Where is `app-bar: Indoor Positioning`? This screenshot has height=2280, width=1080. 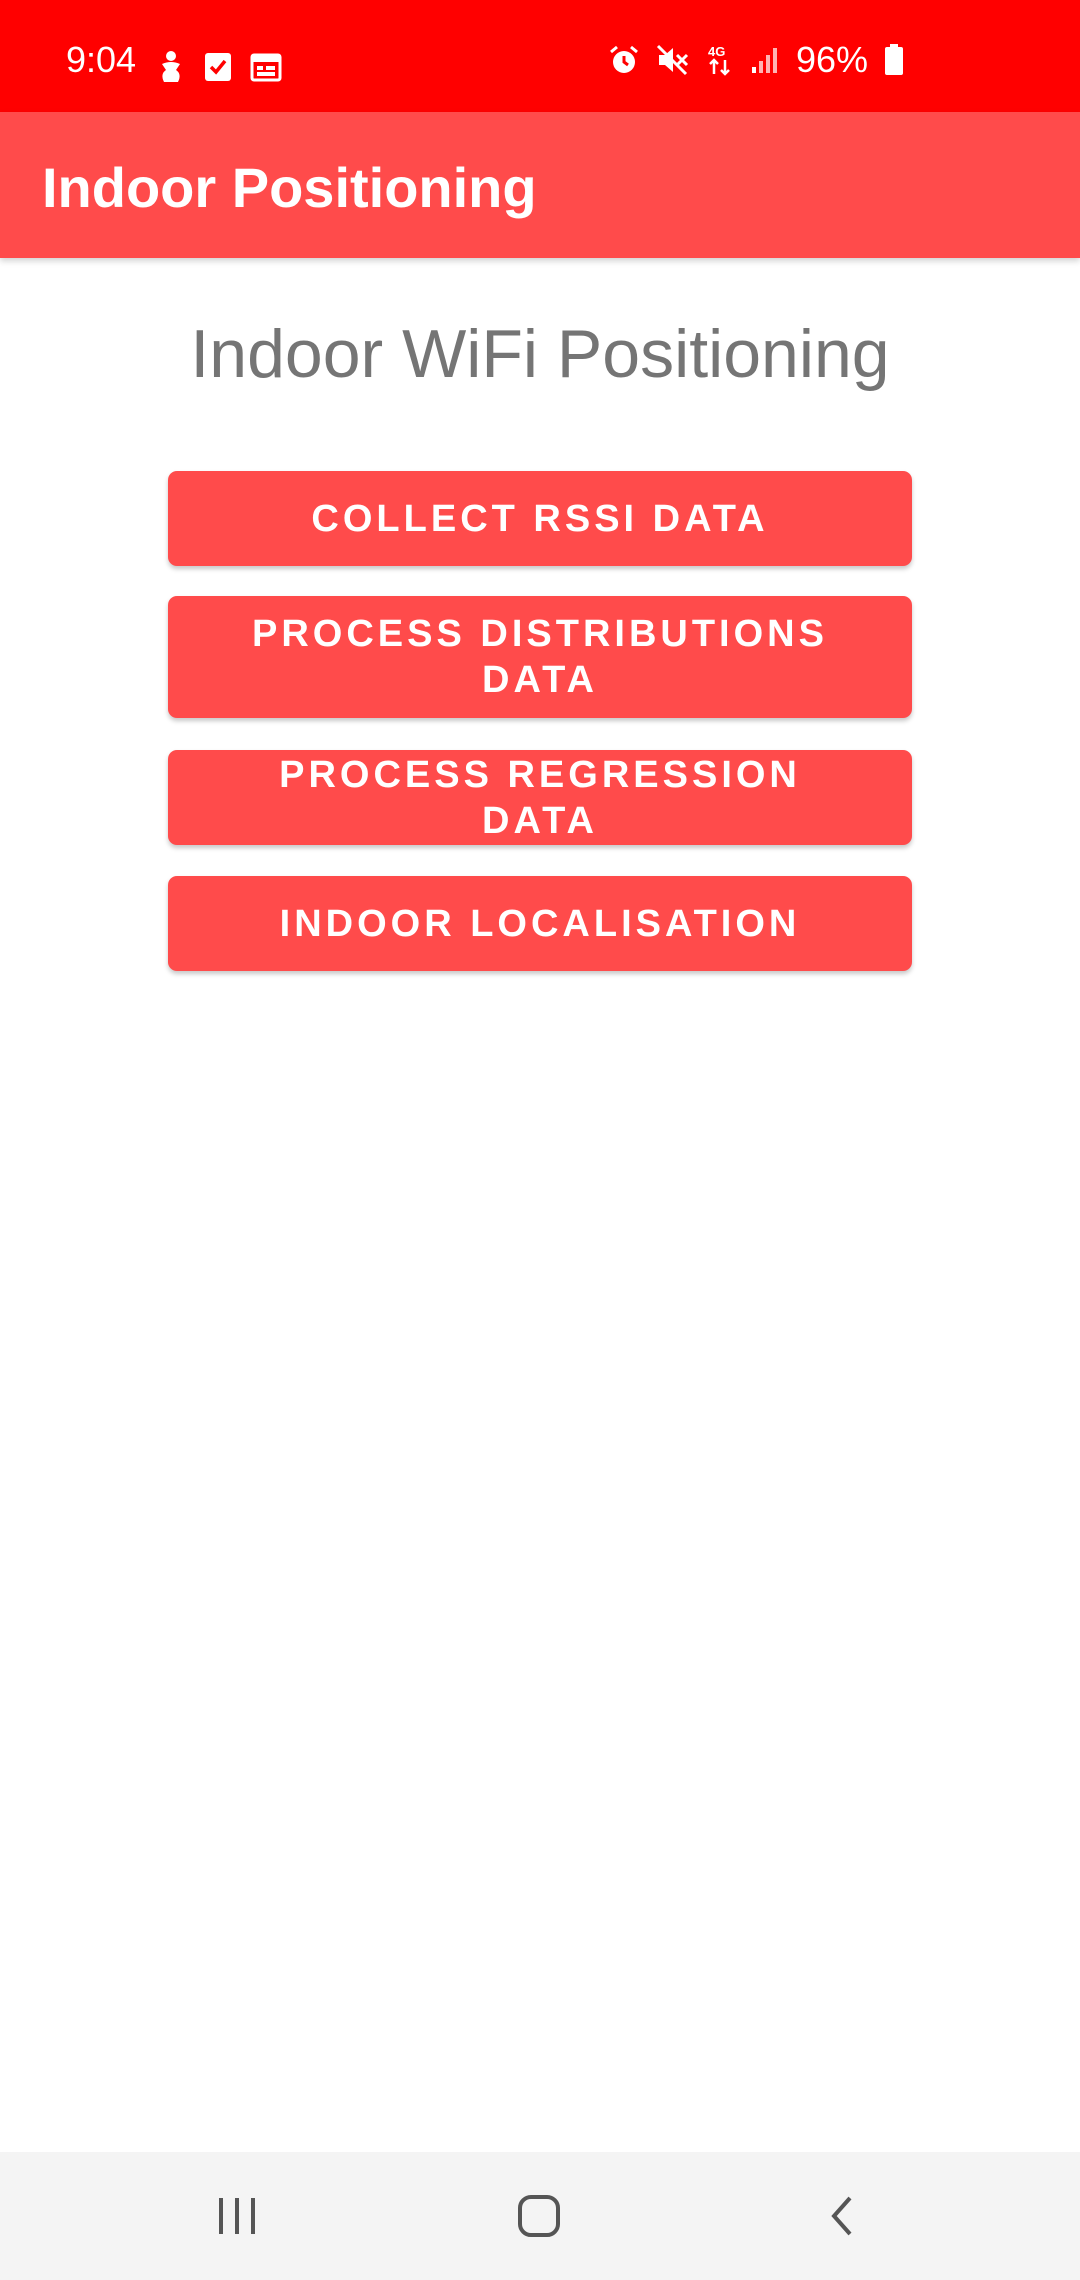 app-bar: Indoor Positioning is located at coordinates (540, 185).